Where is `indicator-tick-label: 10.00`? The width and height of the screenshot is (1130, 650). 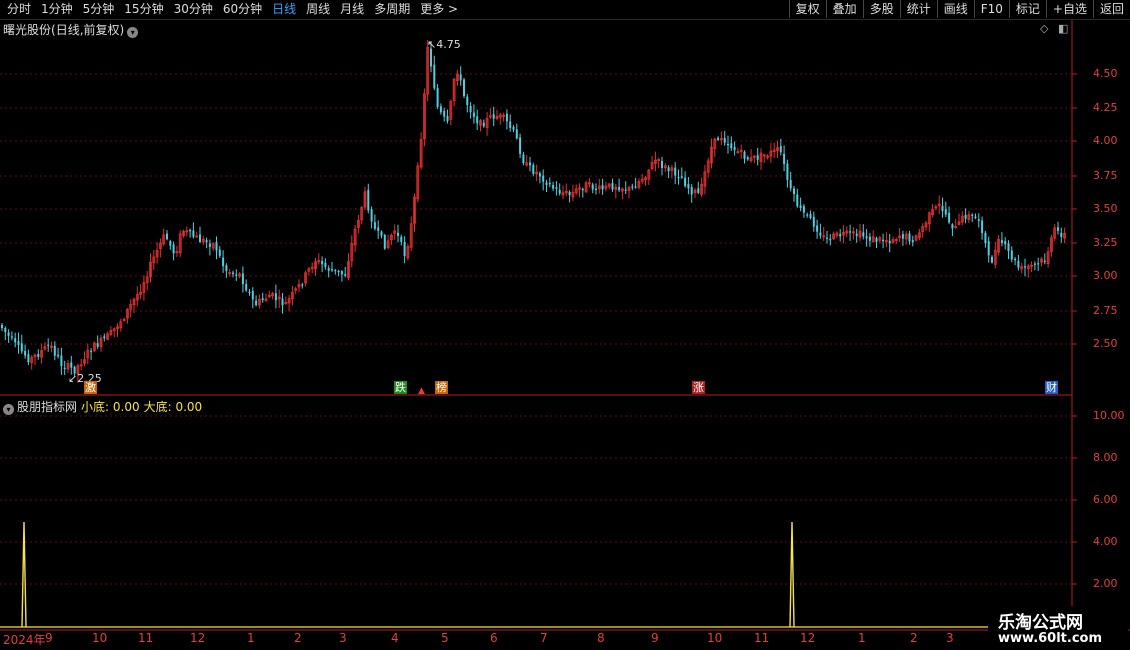 indicator-tick-label: 10.00 is located at coordinates (1109, 415).